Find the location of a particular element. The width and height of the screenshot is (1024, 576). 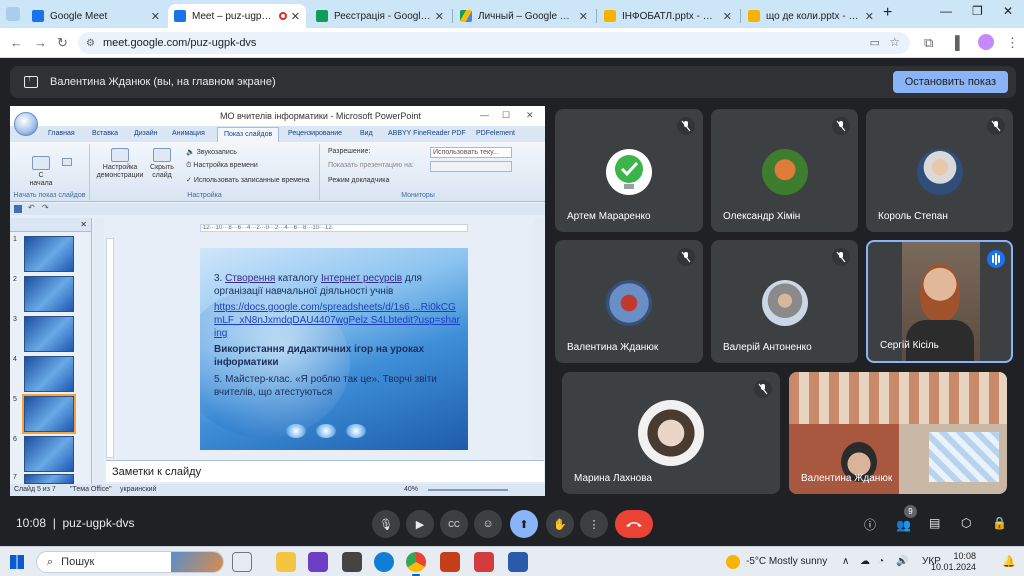

captions-button: CC is located at coordinates (454, 524).